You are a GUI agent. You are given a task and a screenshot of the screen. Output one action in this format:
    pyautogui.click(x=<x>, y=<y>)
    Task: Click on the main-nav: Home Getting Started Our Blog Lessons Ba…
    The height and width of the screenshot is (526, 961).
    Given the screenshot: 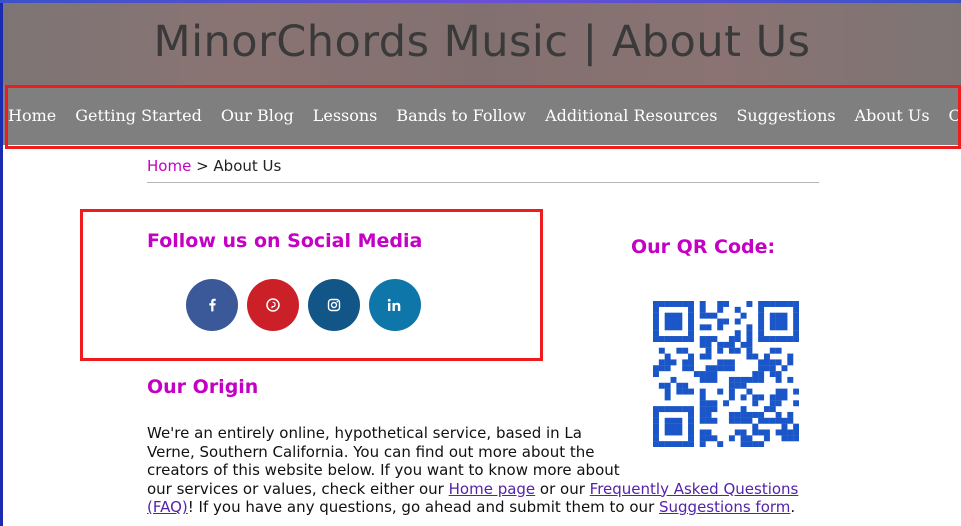 What is the action you would take?
    pyautogui.click(x=482, y=115)
    